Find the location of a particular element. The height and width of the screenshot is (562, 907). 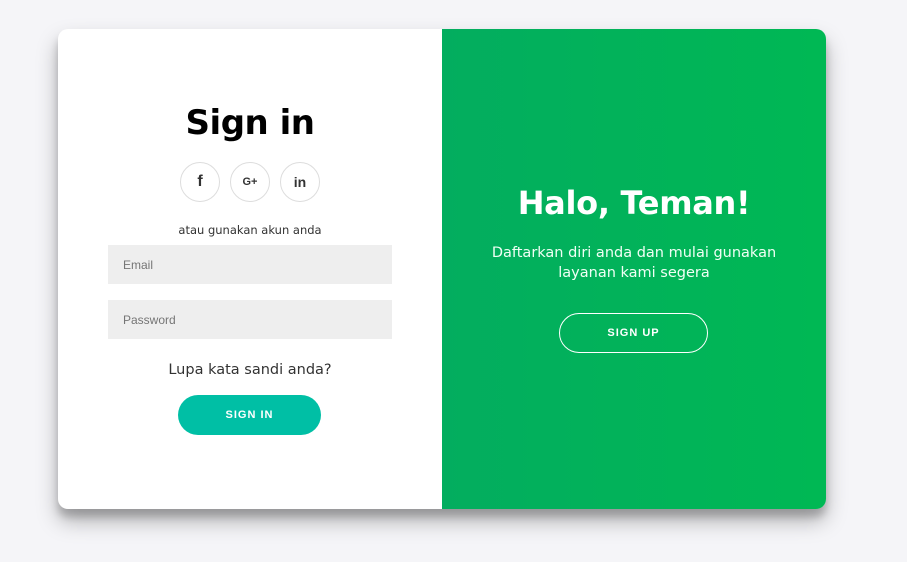

alternative-login-text: atau gunakan akun anda is located at coordinates (250, 230).